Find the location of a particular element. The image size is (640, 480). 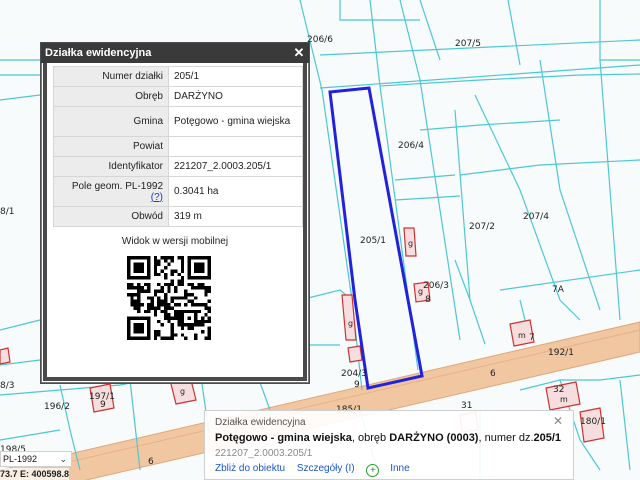

popup-obreb: DARŻYNO (0003) is located at coordinates (434, 438).